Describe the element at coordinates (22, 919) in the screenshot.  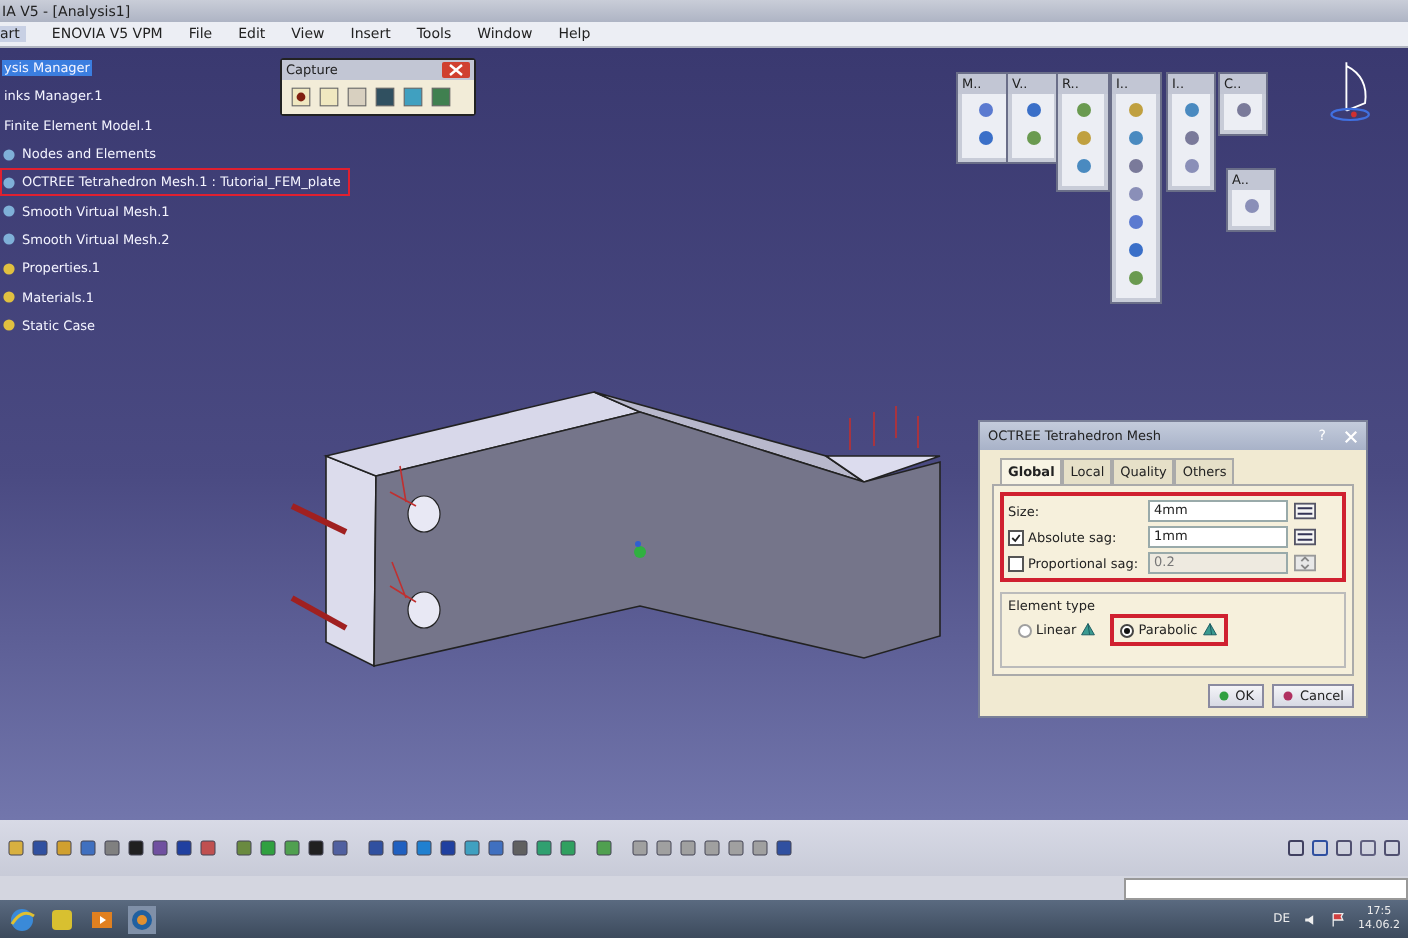
I see `browser-icon` at that location.